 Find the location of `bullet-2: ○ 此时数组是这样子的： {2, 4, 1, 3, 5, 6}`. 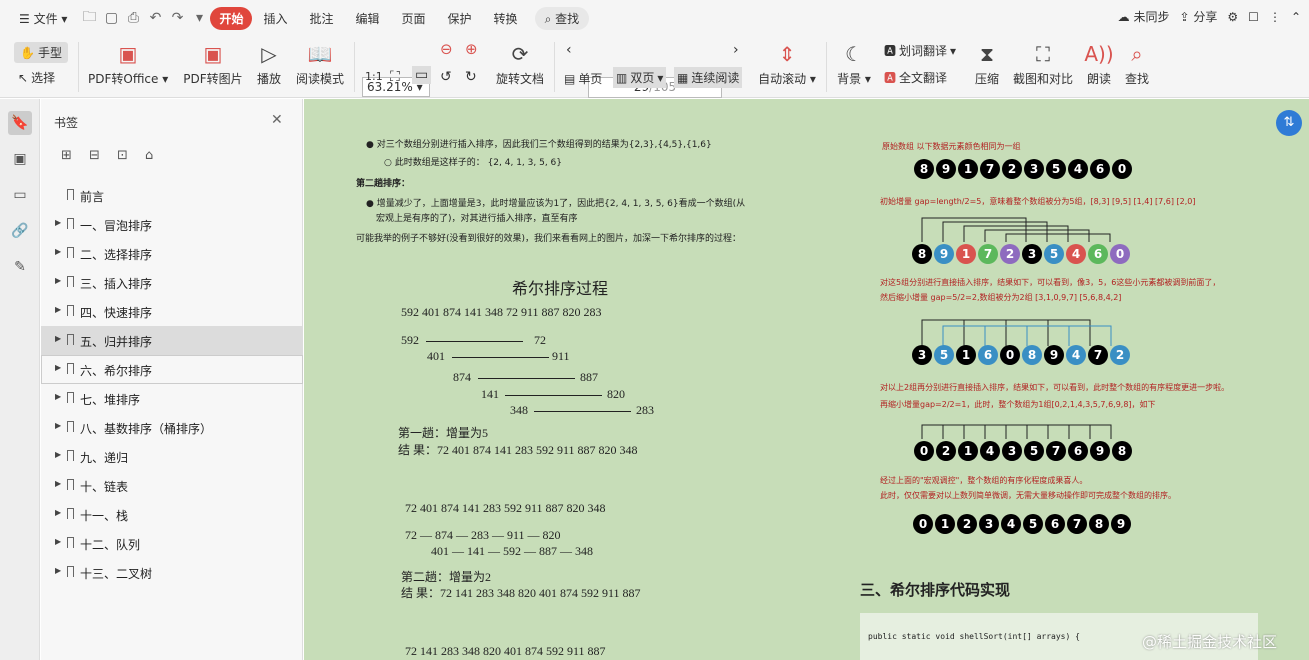

bullet-2: ○ 此时数组是这样子的： {2, 4, 1, 3, 5, 6} is located at coordinates (473, 163).